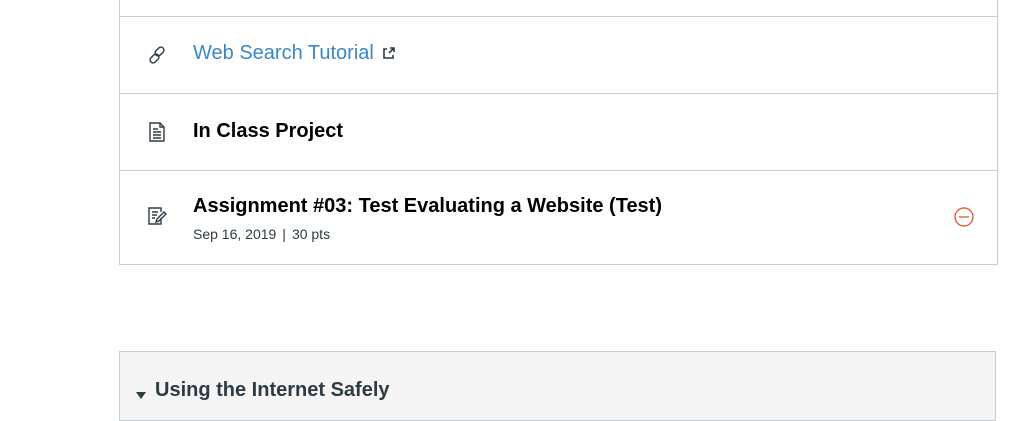 This screenshot has height=421, width=1024. Describe the element at coordinates (141, 393) in the screenshot. I see `caret-down-icon` at that location.